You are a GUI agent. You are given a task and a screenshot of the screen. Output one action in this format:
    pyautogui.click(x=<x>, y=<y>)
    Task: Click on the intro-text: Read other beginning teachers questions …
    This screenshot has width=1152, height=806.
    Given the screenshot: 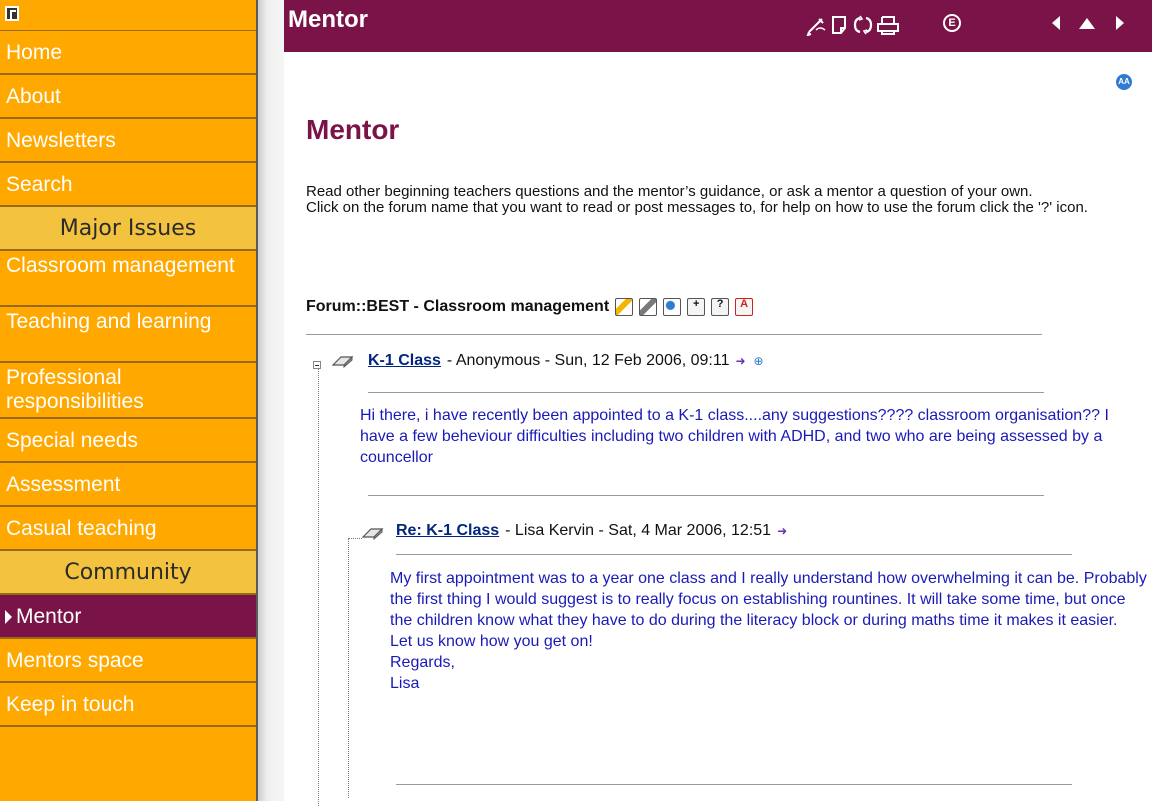 What is the action you would take?
    pyautogui.click(x=726, y=200)
    